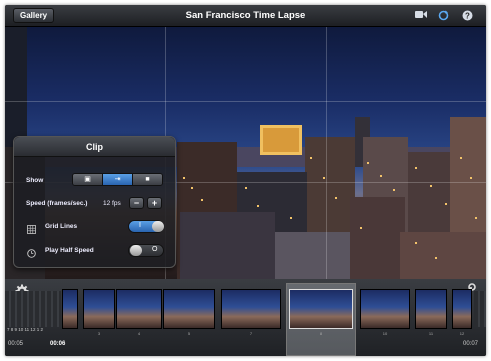  I want to click on show-segmented-control: ▣ ⇥ ■, so click(117, 179).